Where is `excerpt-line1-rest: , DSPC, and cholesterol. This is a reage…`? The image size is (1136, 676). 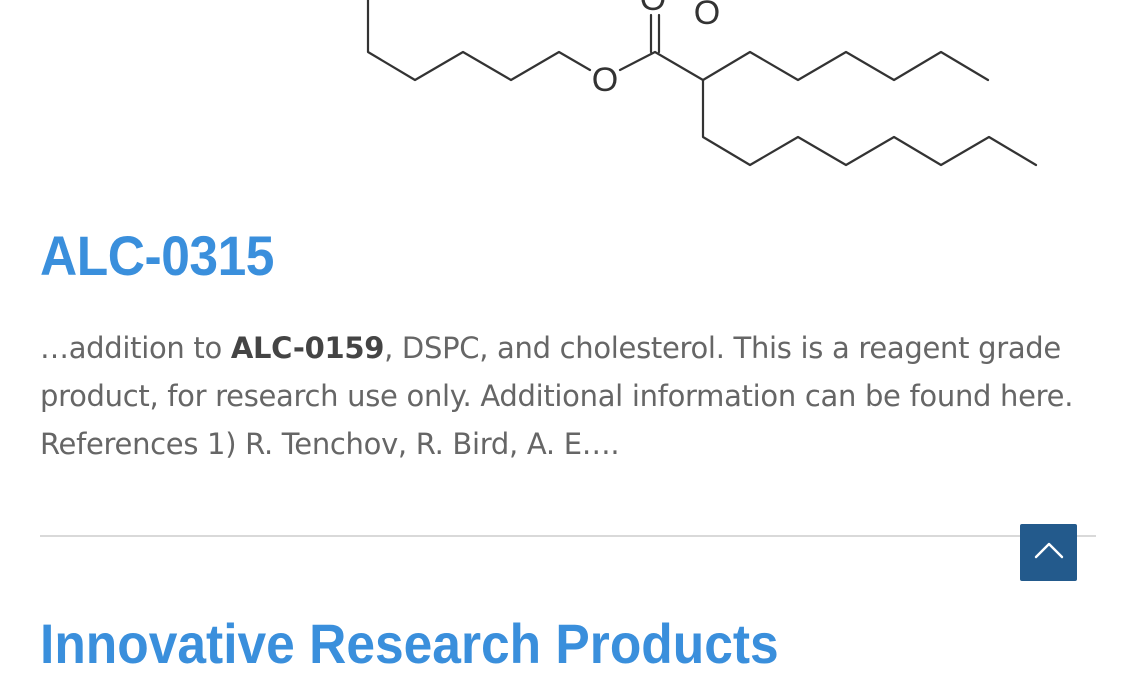
excerpt-line1-rest: , DSPC, and cholesterol. This is a reage… is located at coordinates (722, 348).